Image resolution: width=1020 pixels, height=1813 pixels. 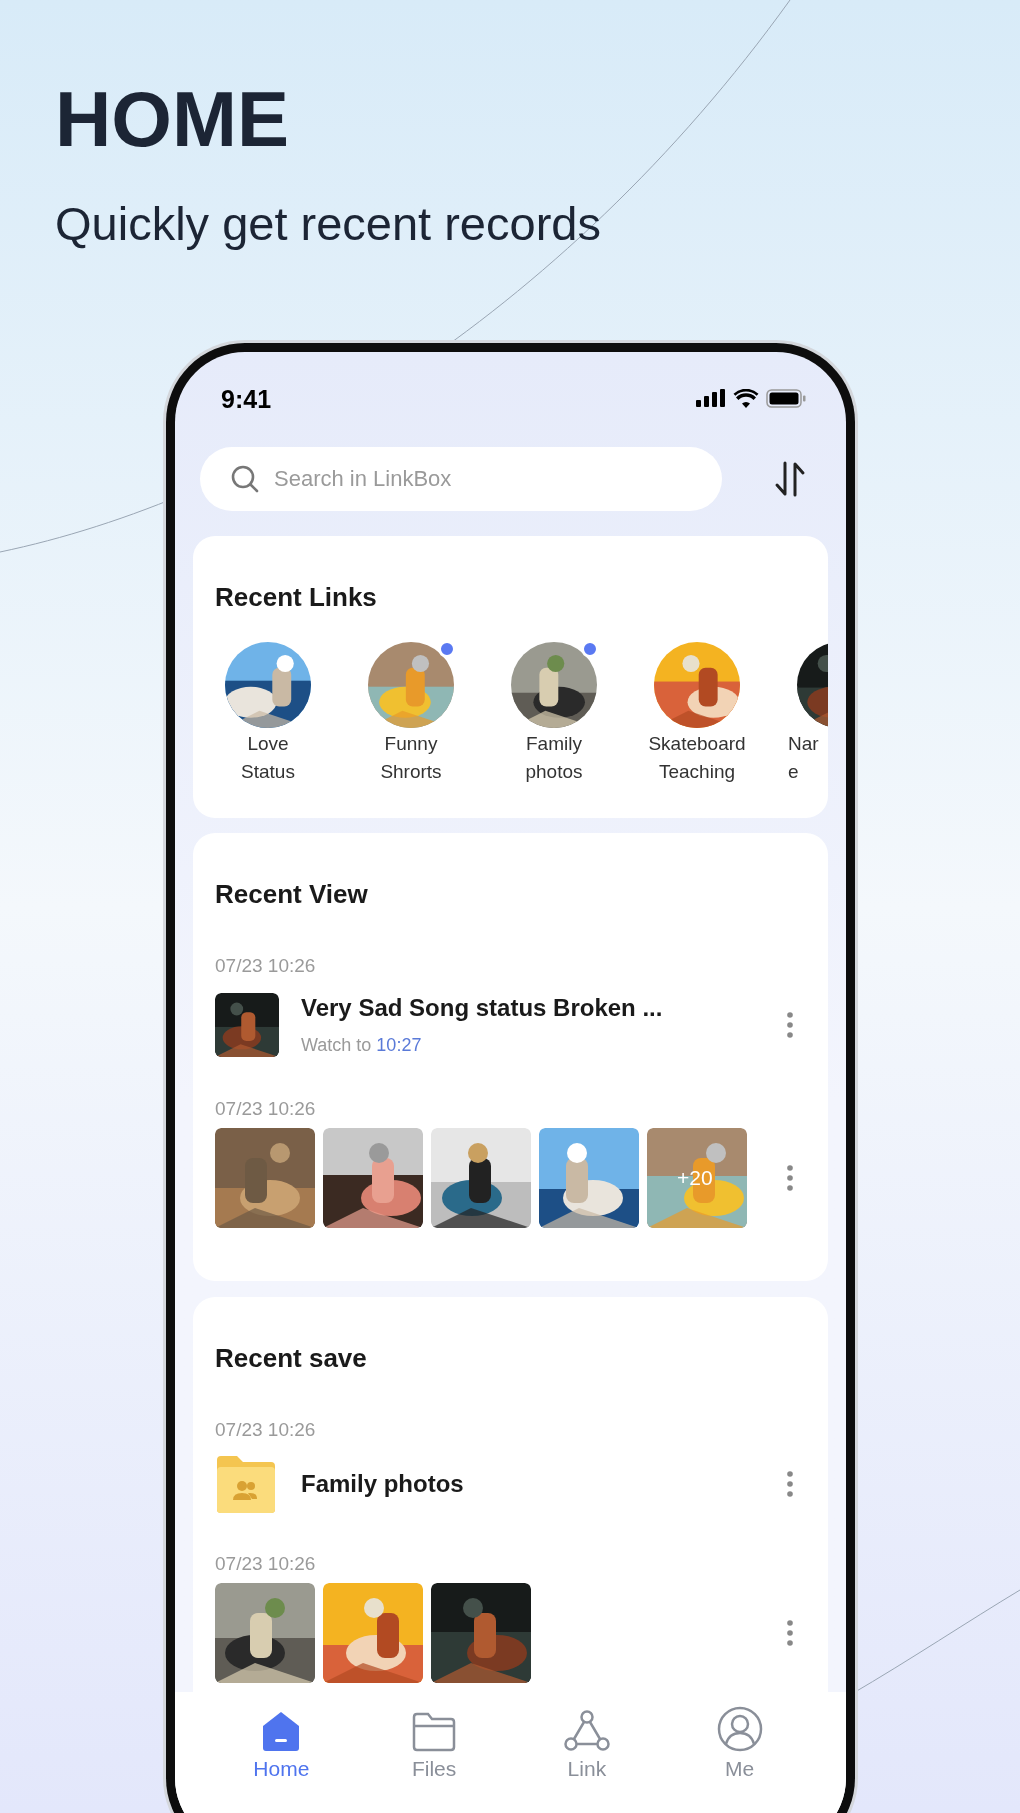 What do you see at coordinates (382, 1484) in the screenshot?
I see `folder-title: Family photos` at bounding box center [382, 1484].